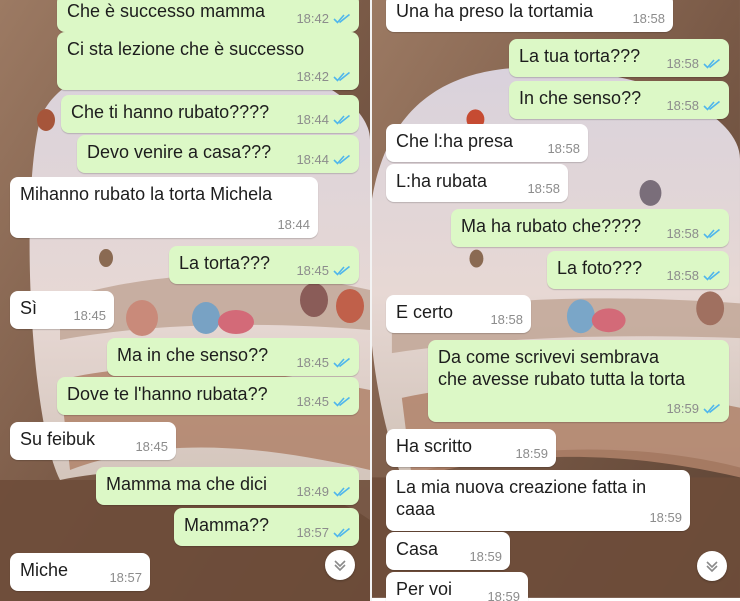  What do you see at coordinates (312, 491) in the screenshot?
I see `message-time: 18:49` at bounding box center [312, 491].